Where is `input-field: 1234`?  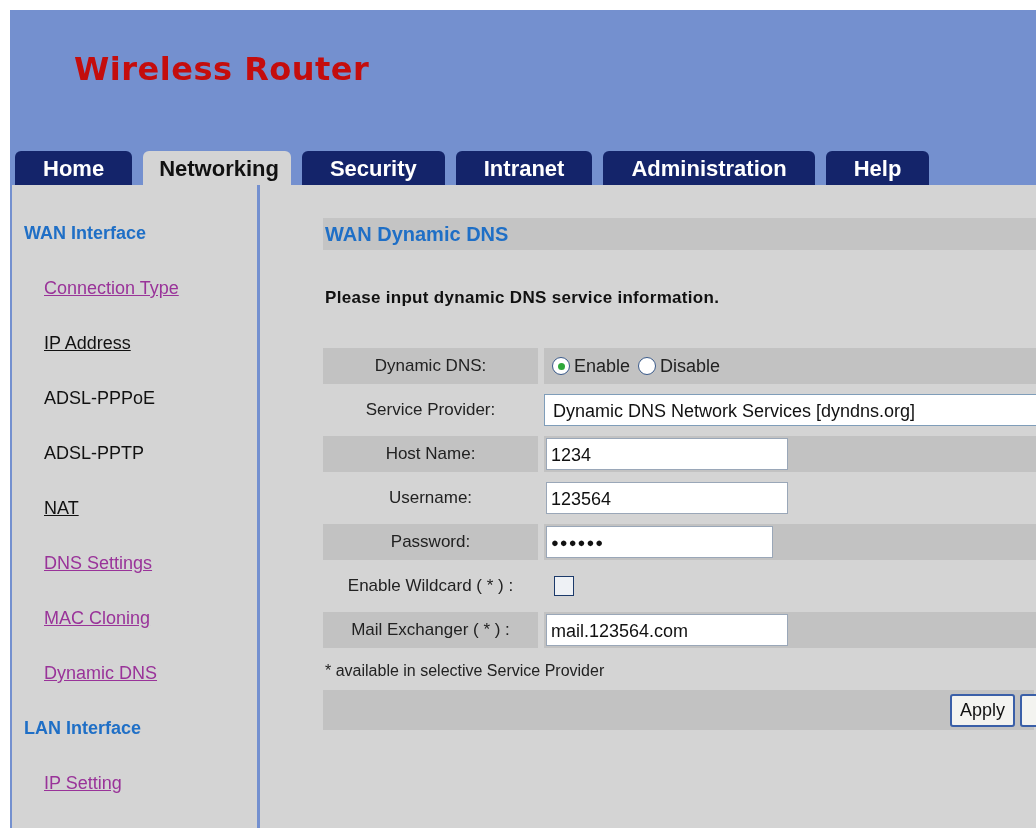
input-field: 1234 is located at coordinates (667, 454).